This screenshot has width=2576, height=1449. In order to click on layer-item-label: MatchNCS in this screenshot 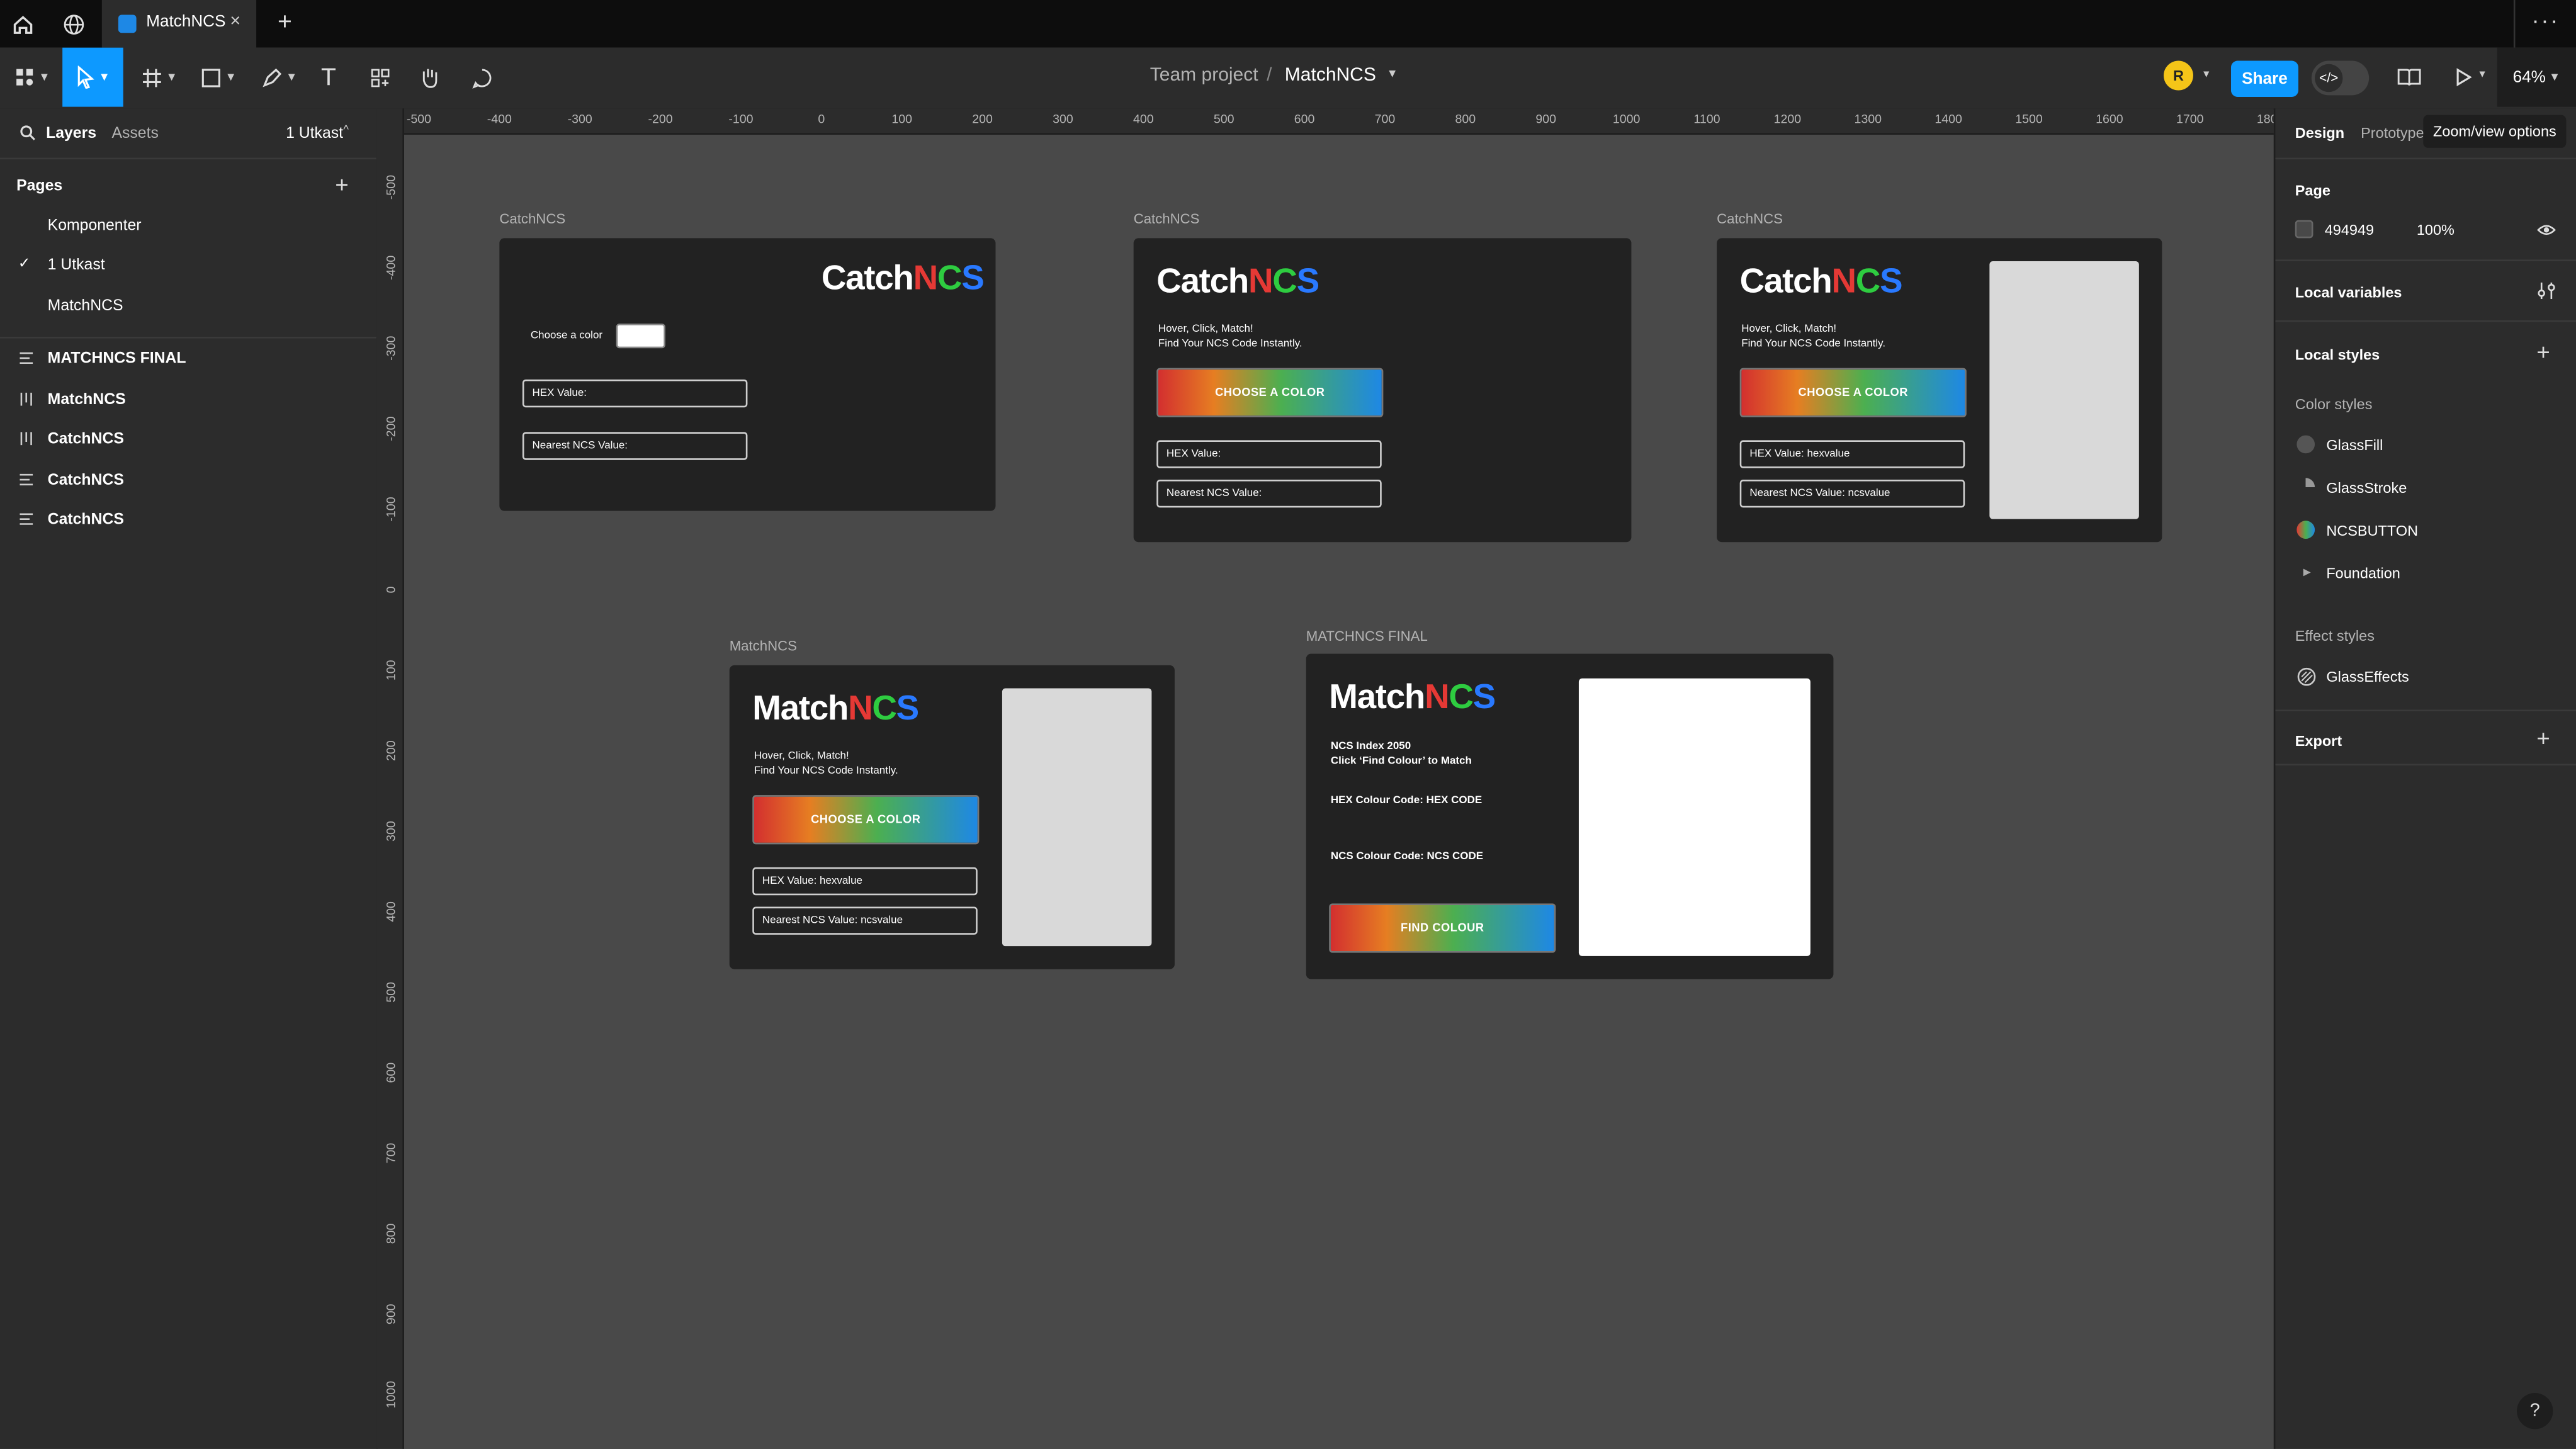, I will do `click(86, 400)`.